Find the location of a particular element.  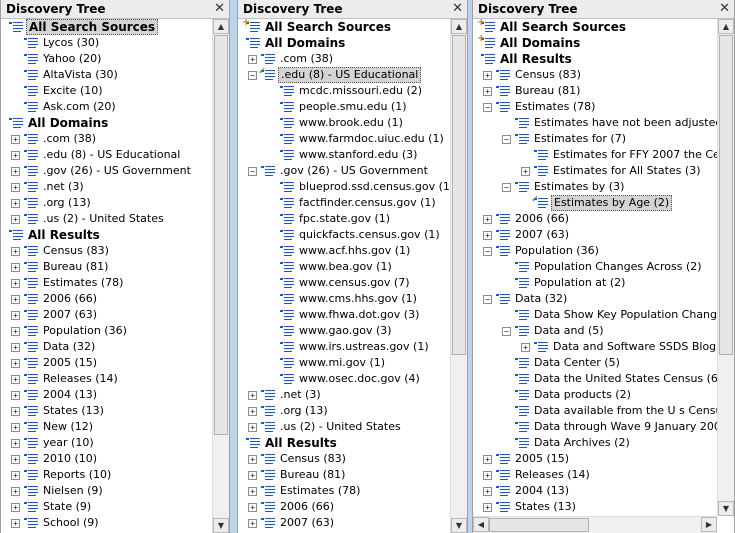

tree-node: Population at (2) is located at coordinates (595, 283).